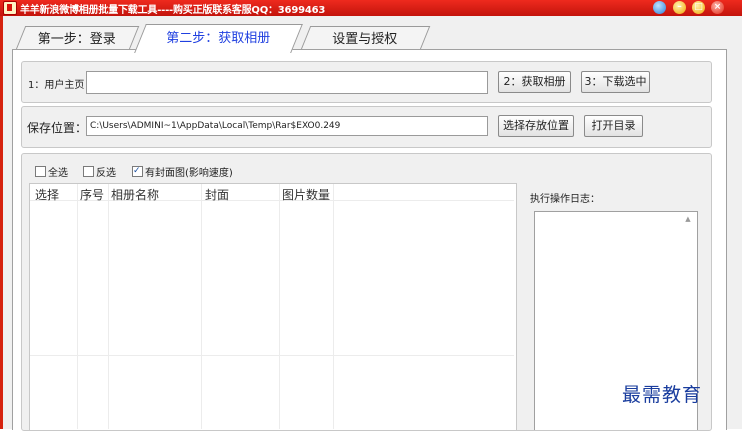 This screenshot has height=431, width=742. I want to click on select-all-checkbox: 全选, so click(51, 173).